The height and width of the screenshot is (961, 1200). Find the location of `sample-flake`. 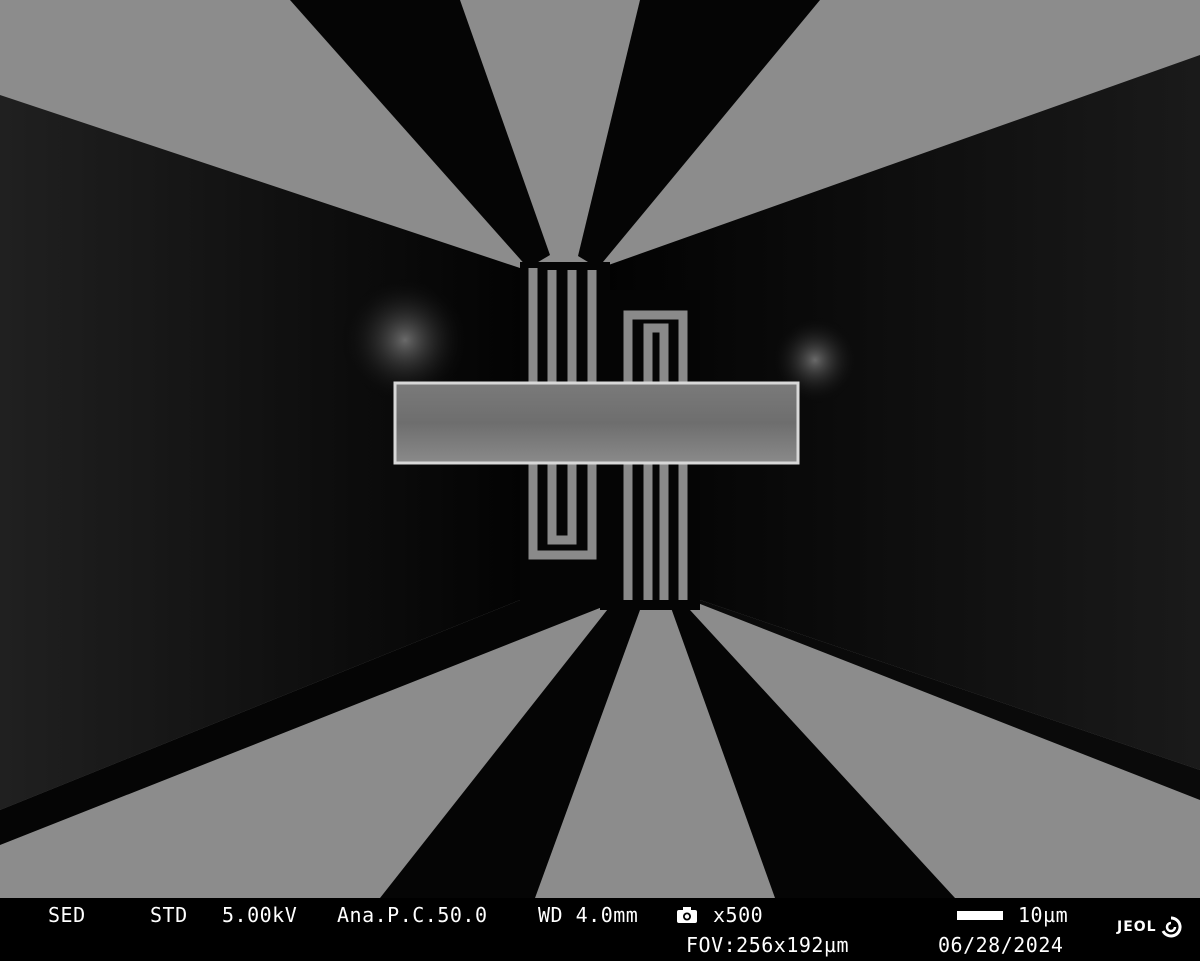

sample-flake is located at coordinates (596, 423).